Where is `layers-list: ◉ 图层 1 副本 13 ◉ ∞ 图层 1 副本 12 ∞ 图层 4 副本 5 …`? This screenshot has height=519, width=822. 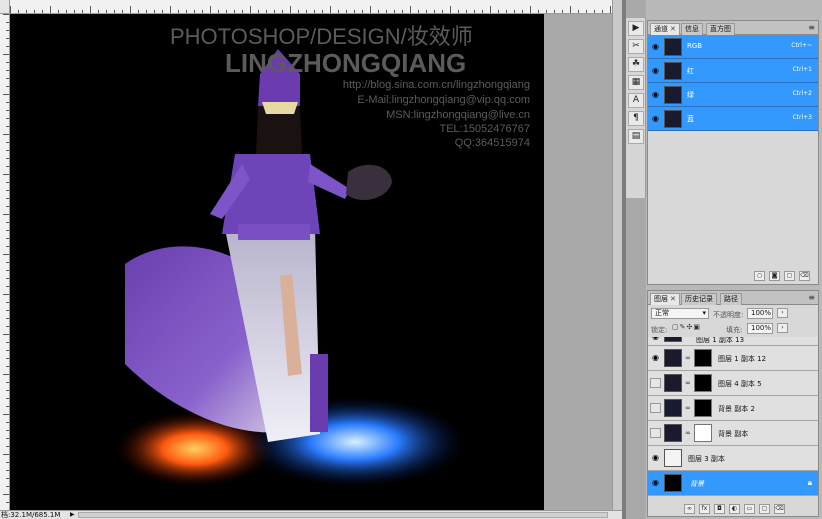
layers-list: ◉ 图层 1 副本 13 ◉ ∞ 图层 1 副本 12 ∞ 图层 4 副本 5 … is located at coordinates (733, 419).